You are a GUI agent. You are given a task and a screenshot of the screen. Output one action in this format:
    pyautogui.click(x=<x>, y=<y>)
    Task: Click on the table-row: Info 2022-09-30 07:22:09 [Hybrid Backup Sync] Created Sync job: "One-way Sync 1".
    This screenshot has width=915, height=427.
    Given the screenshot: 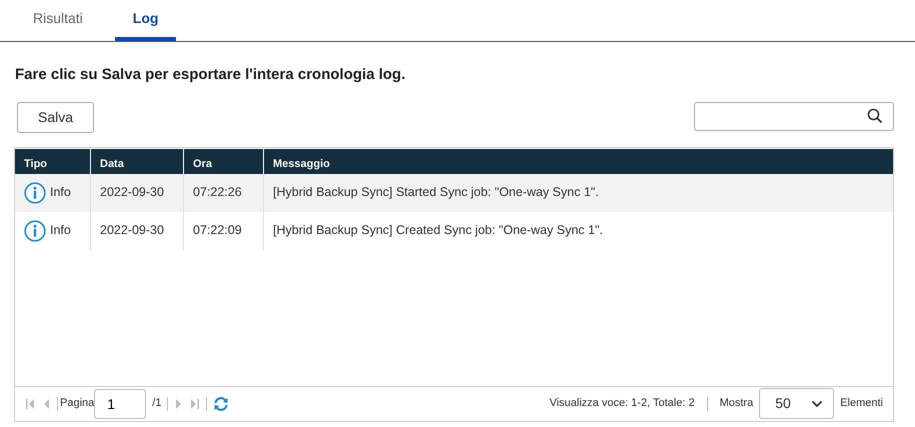 What is the action you would take?
    pyautogui.click(x=454, y=231)
    